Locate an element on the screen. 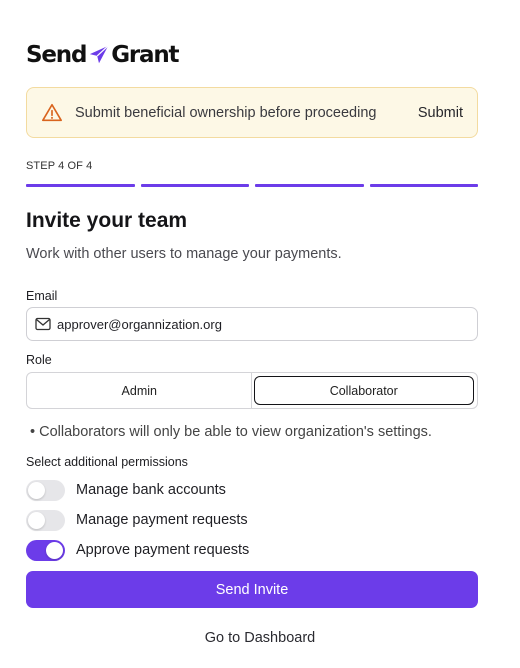 The image size is (520, 668). warning-icon is located at coordinates (52, 112).